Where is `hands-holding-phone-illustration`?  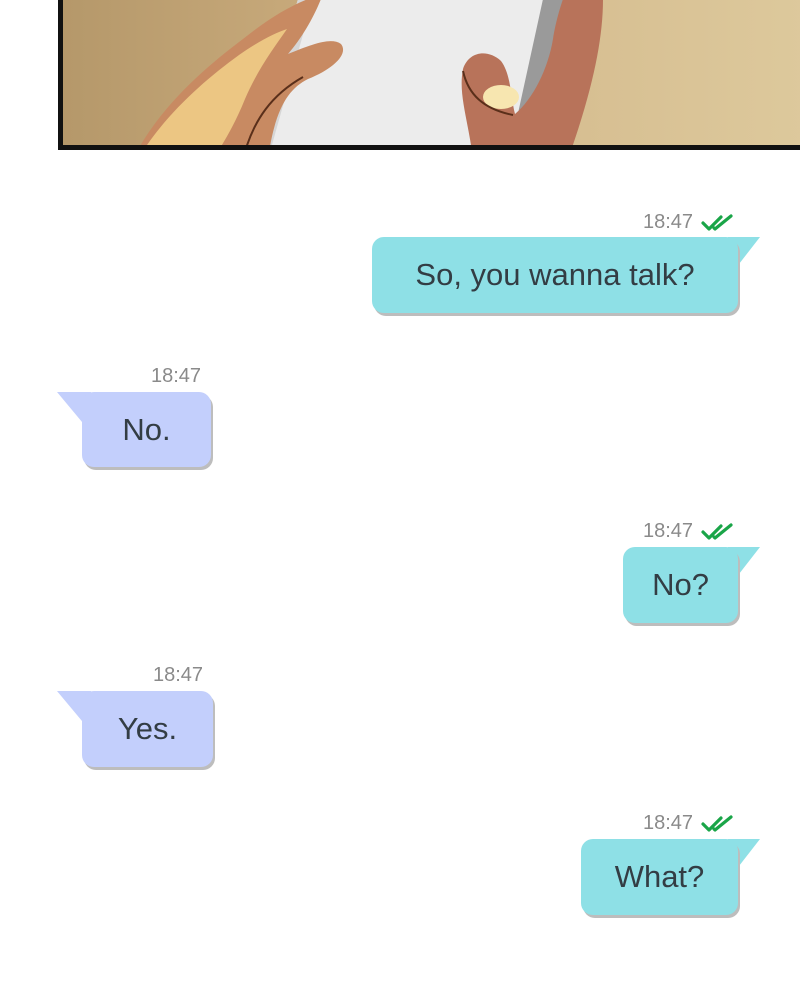 hands-holding-phone-illustration is located at coordinates (371, 72).